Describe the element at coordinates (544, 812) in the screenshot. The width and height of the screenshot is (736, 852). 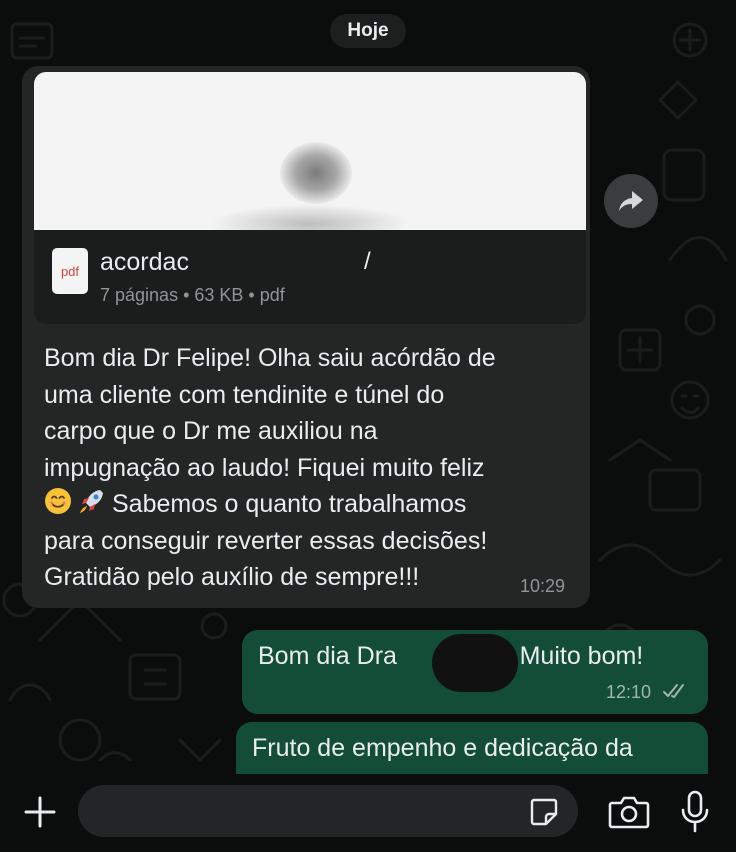
I see `sticker-icon` at that location.